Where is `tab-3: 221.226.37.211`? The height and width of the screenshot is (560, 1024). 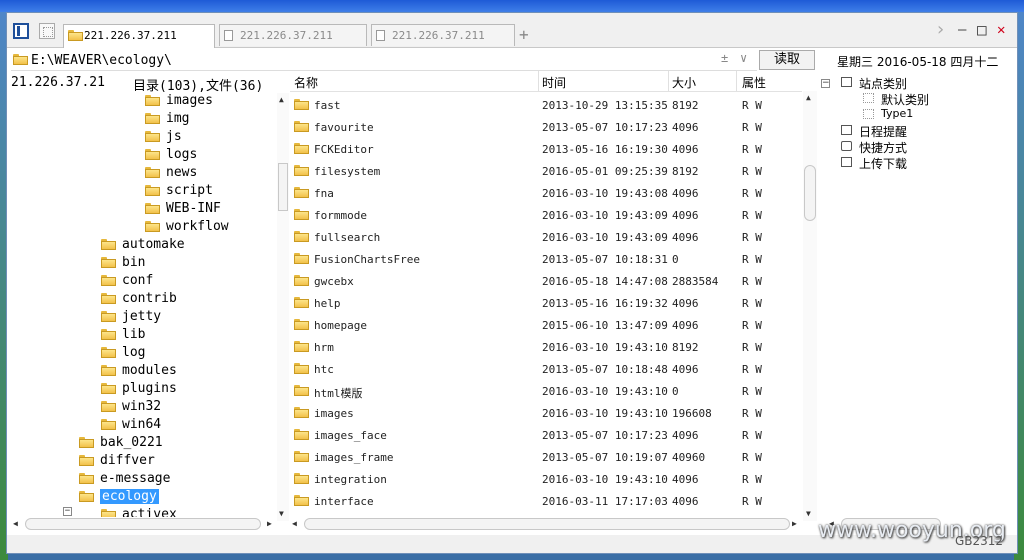
tab-3: 221.226.37.211 is located at coordinates (443, 35).